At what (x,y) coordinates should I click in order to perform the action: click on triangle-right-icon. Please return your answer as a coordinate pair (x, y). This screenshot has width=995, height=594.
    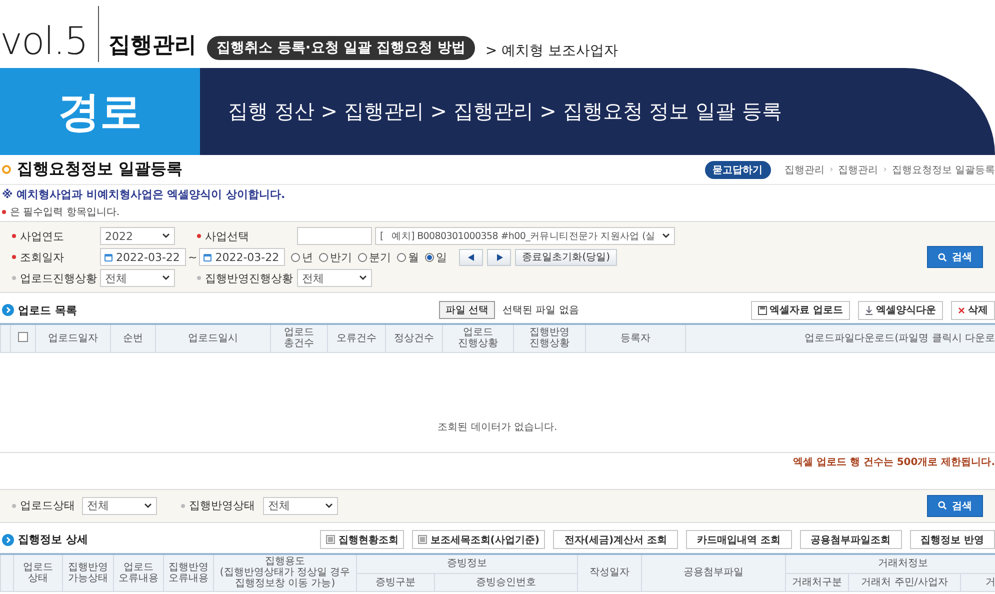
    Looking at the image, I should click on (499, 257).